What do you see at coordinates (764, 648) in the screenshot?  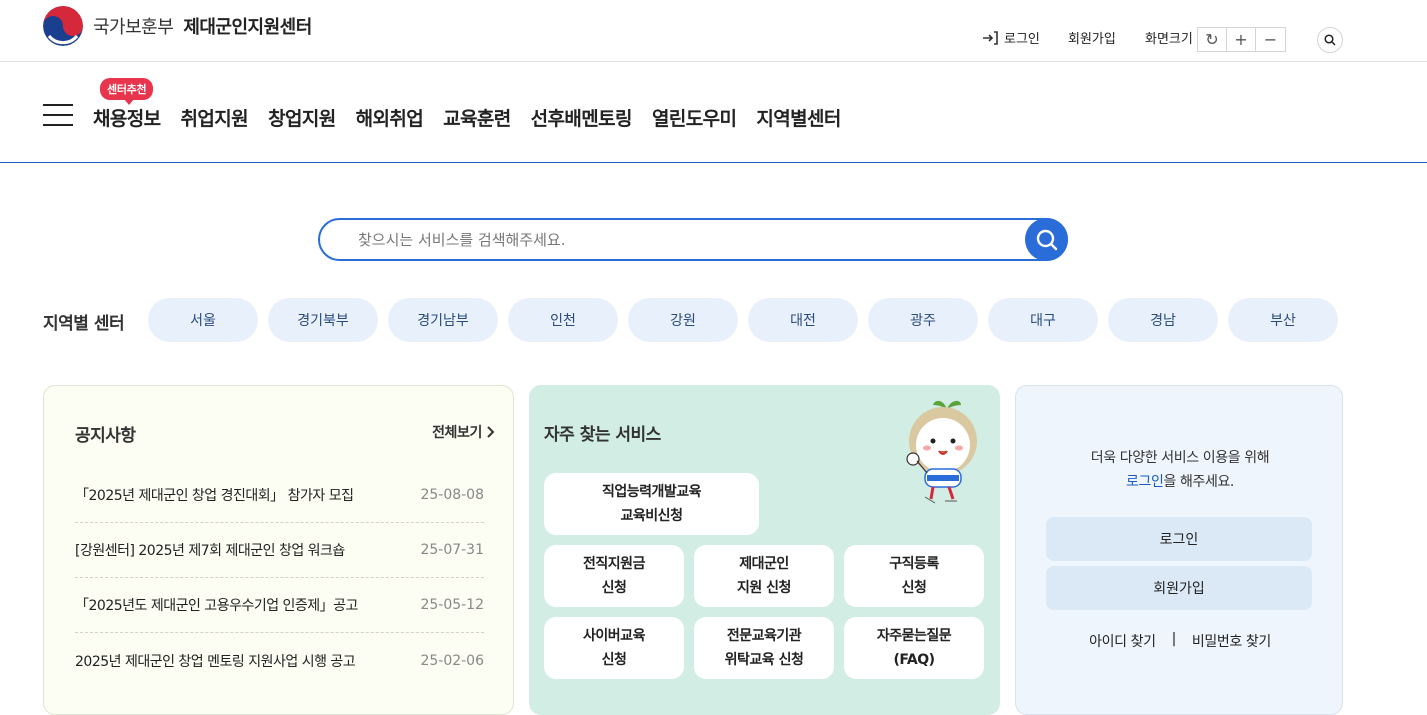 I see `service-institution-training-button: 전문교육기관 위탁교육 신청` at bounding box center [764, 648].